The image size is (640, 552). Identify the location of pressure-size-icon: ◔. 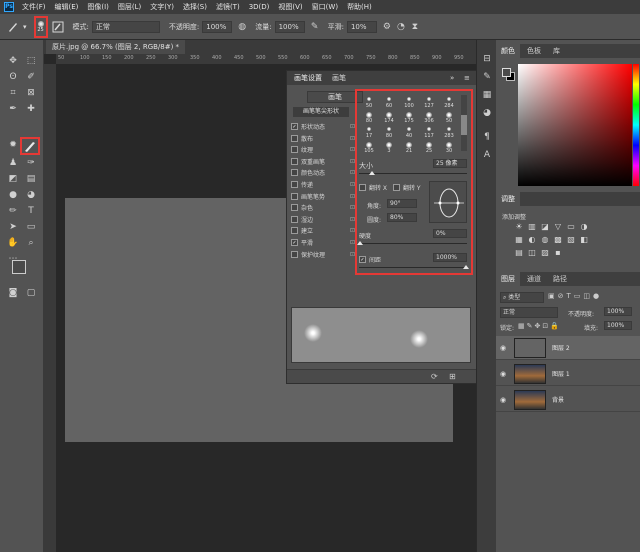
(401, 27).